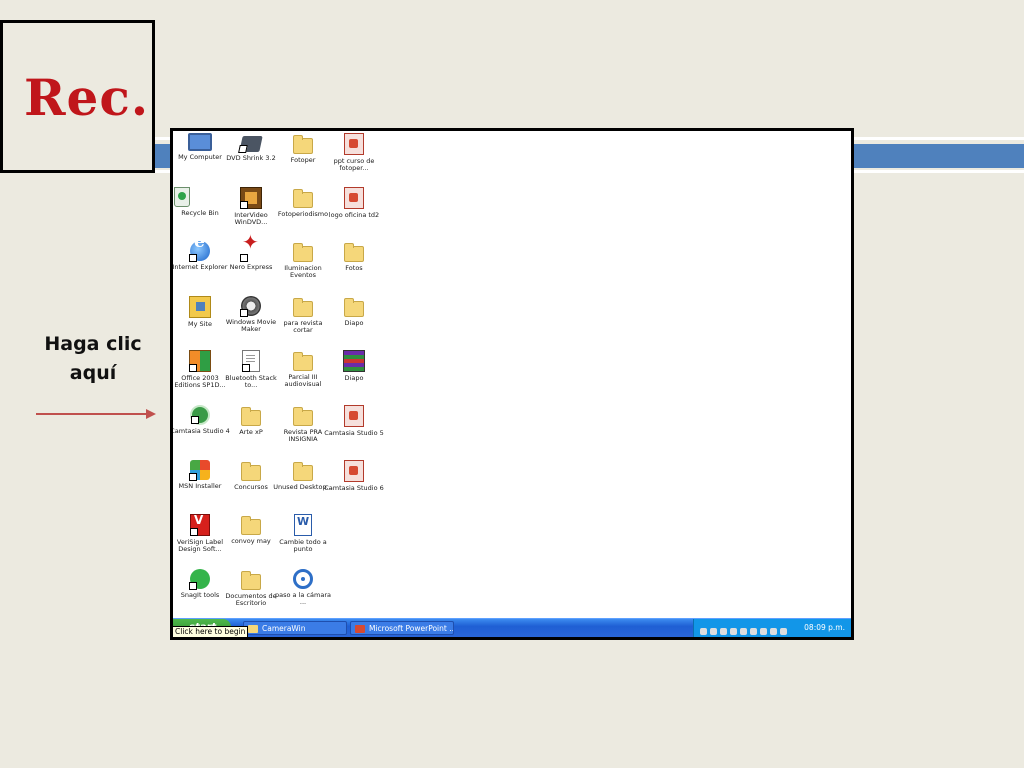 The height and width of the screenshot is (768, 1024). What do you see at coordinates (303, 579) in the screenshot?
I see `camera-icon` at bounding box center [303, 579].